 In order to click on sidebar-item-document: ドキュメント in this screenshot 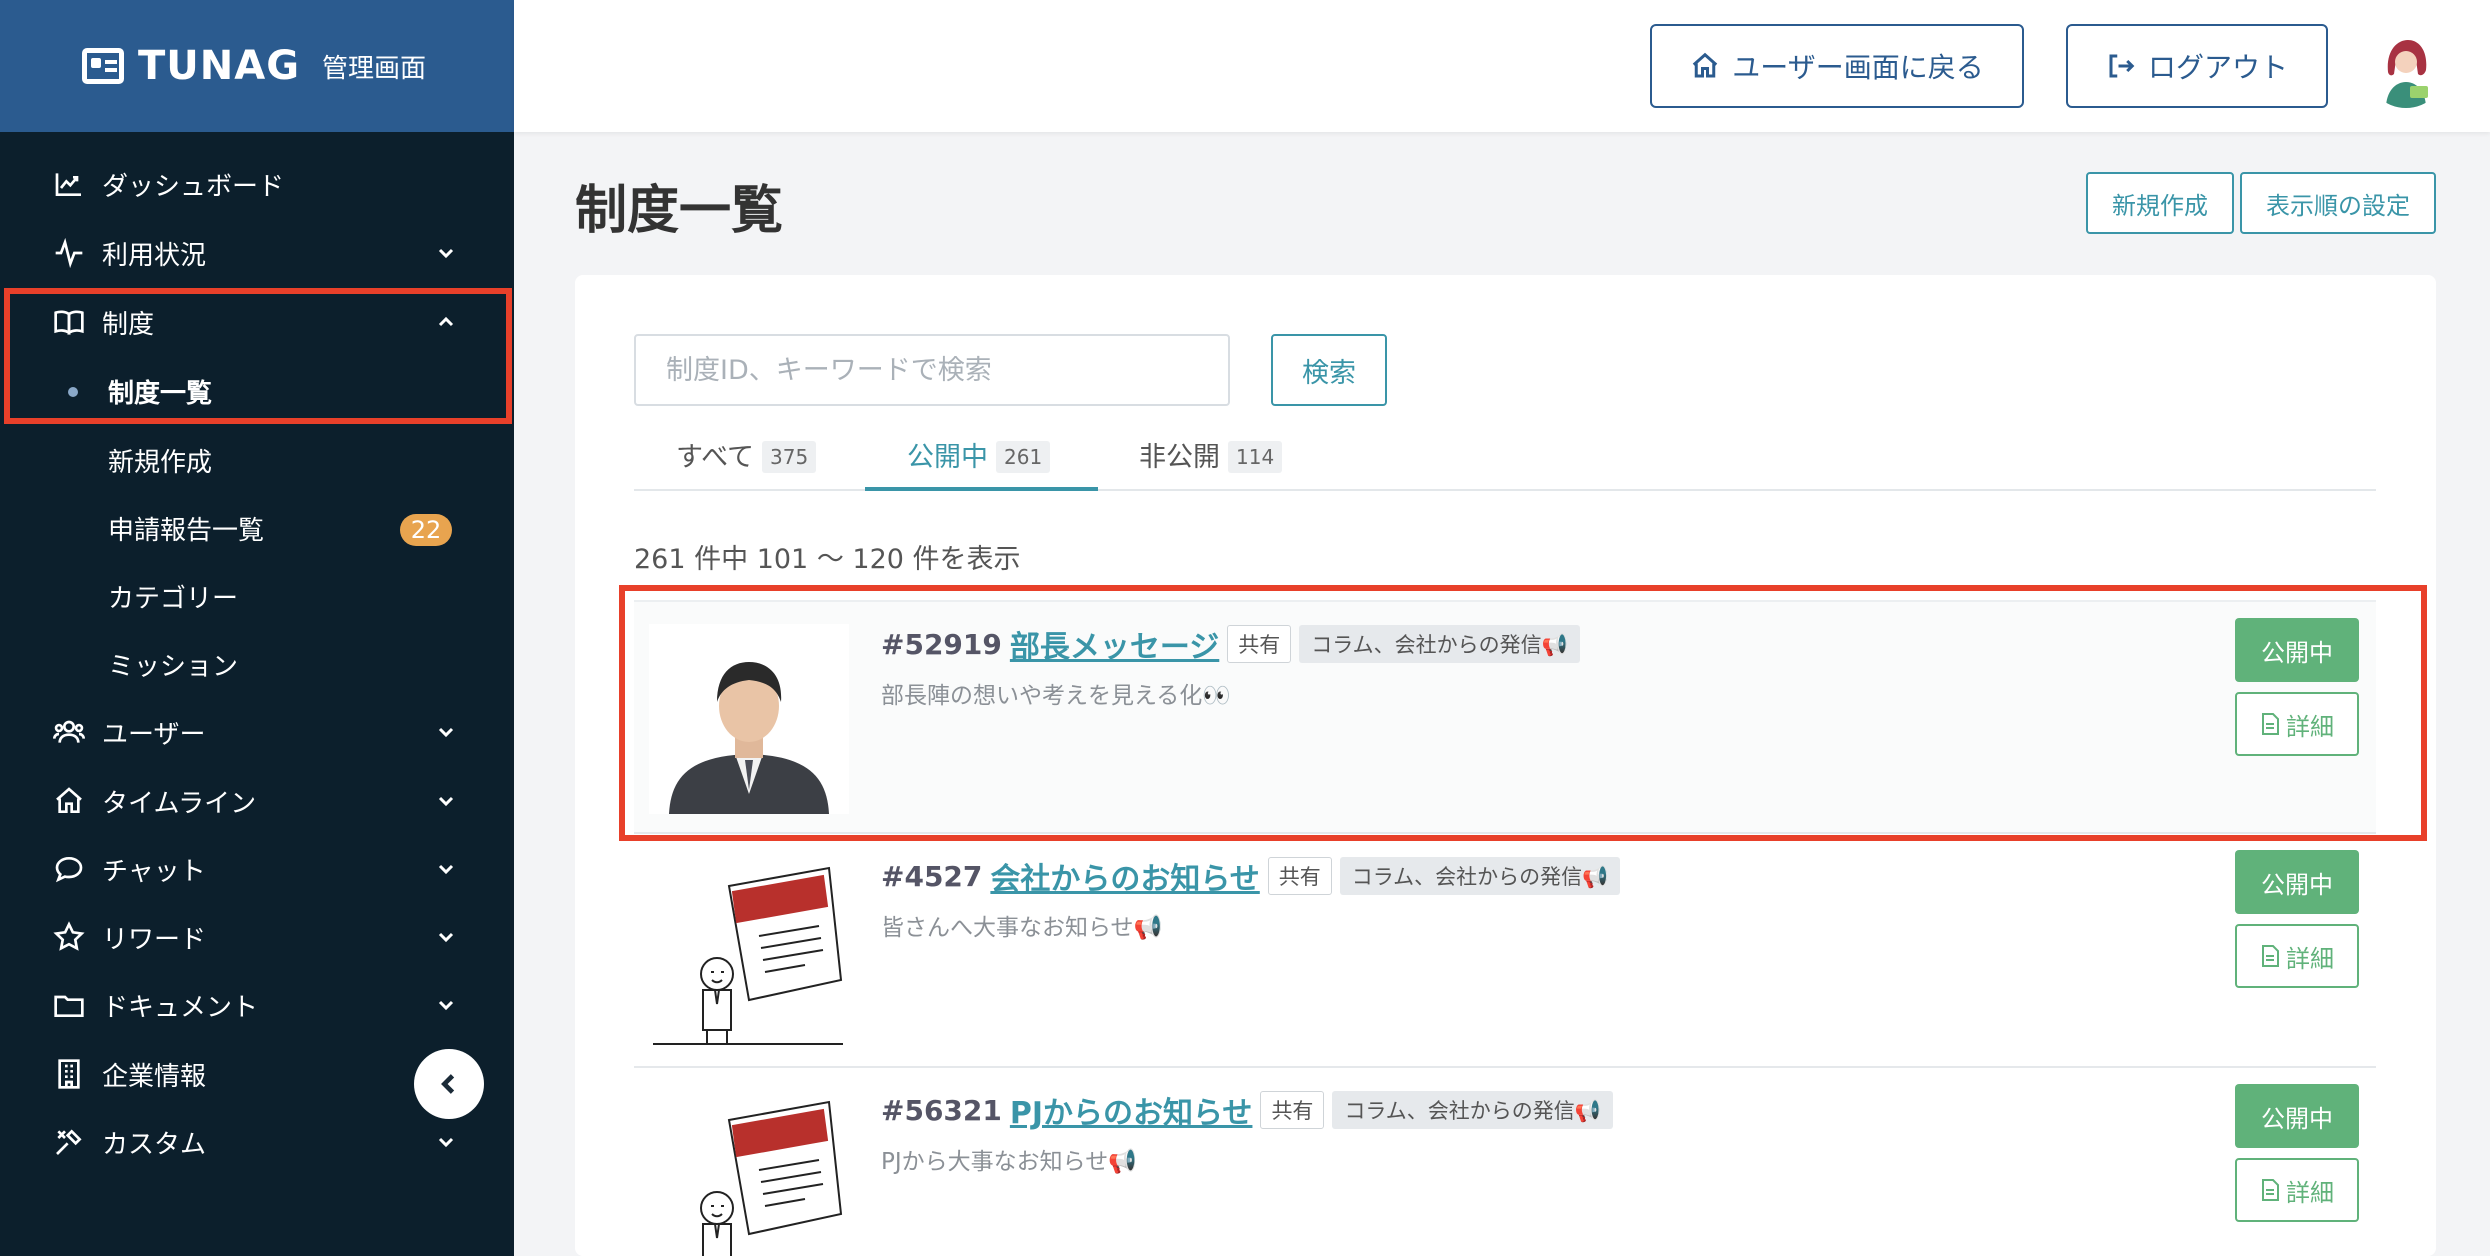, I will do `click(257, 1005)`.